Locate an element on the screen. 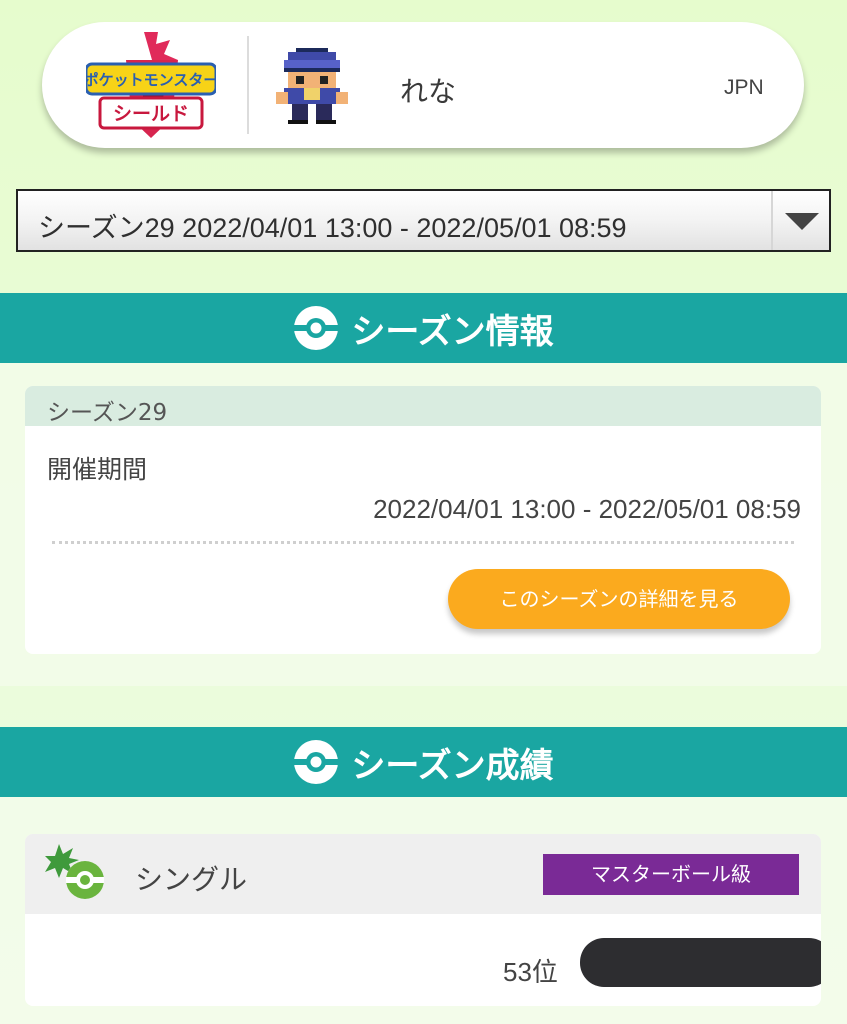 This screenshot has height=1024, width=847. ranking-value: 53位 is located at coordinates (530, 972).